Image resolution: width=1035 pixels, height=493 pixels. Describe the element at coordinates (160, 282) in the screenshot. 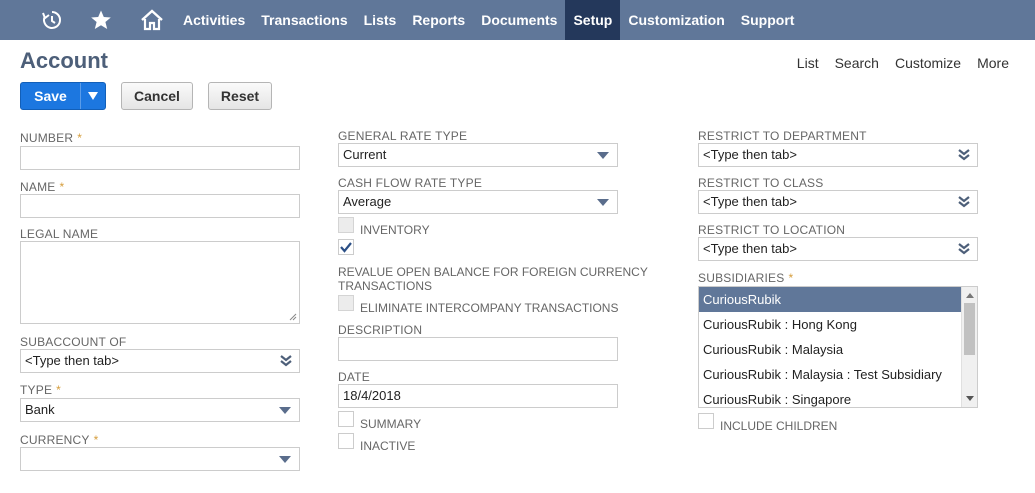

I see `legal-name-textarea` at that location.